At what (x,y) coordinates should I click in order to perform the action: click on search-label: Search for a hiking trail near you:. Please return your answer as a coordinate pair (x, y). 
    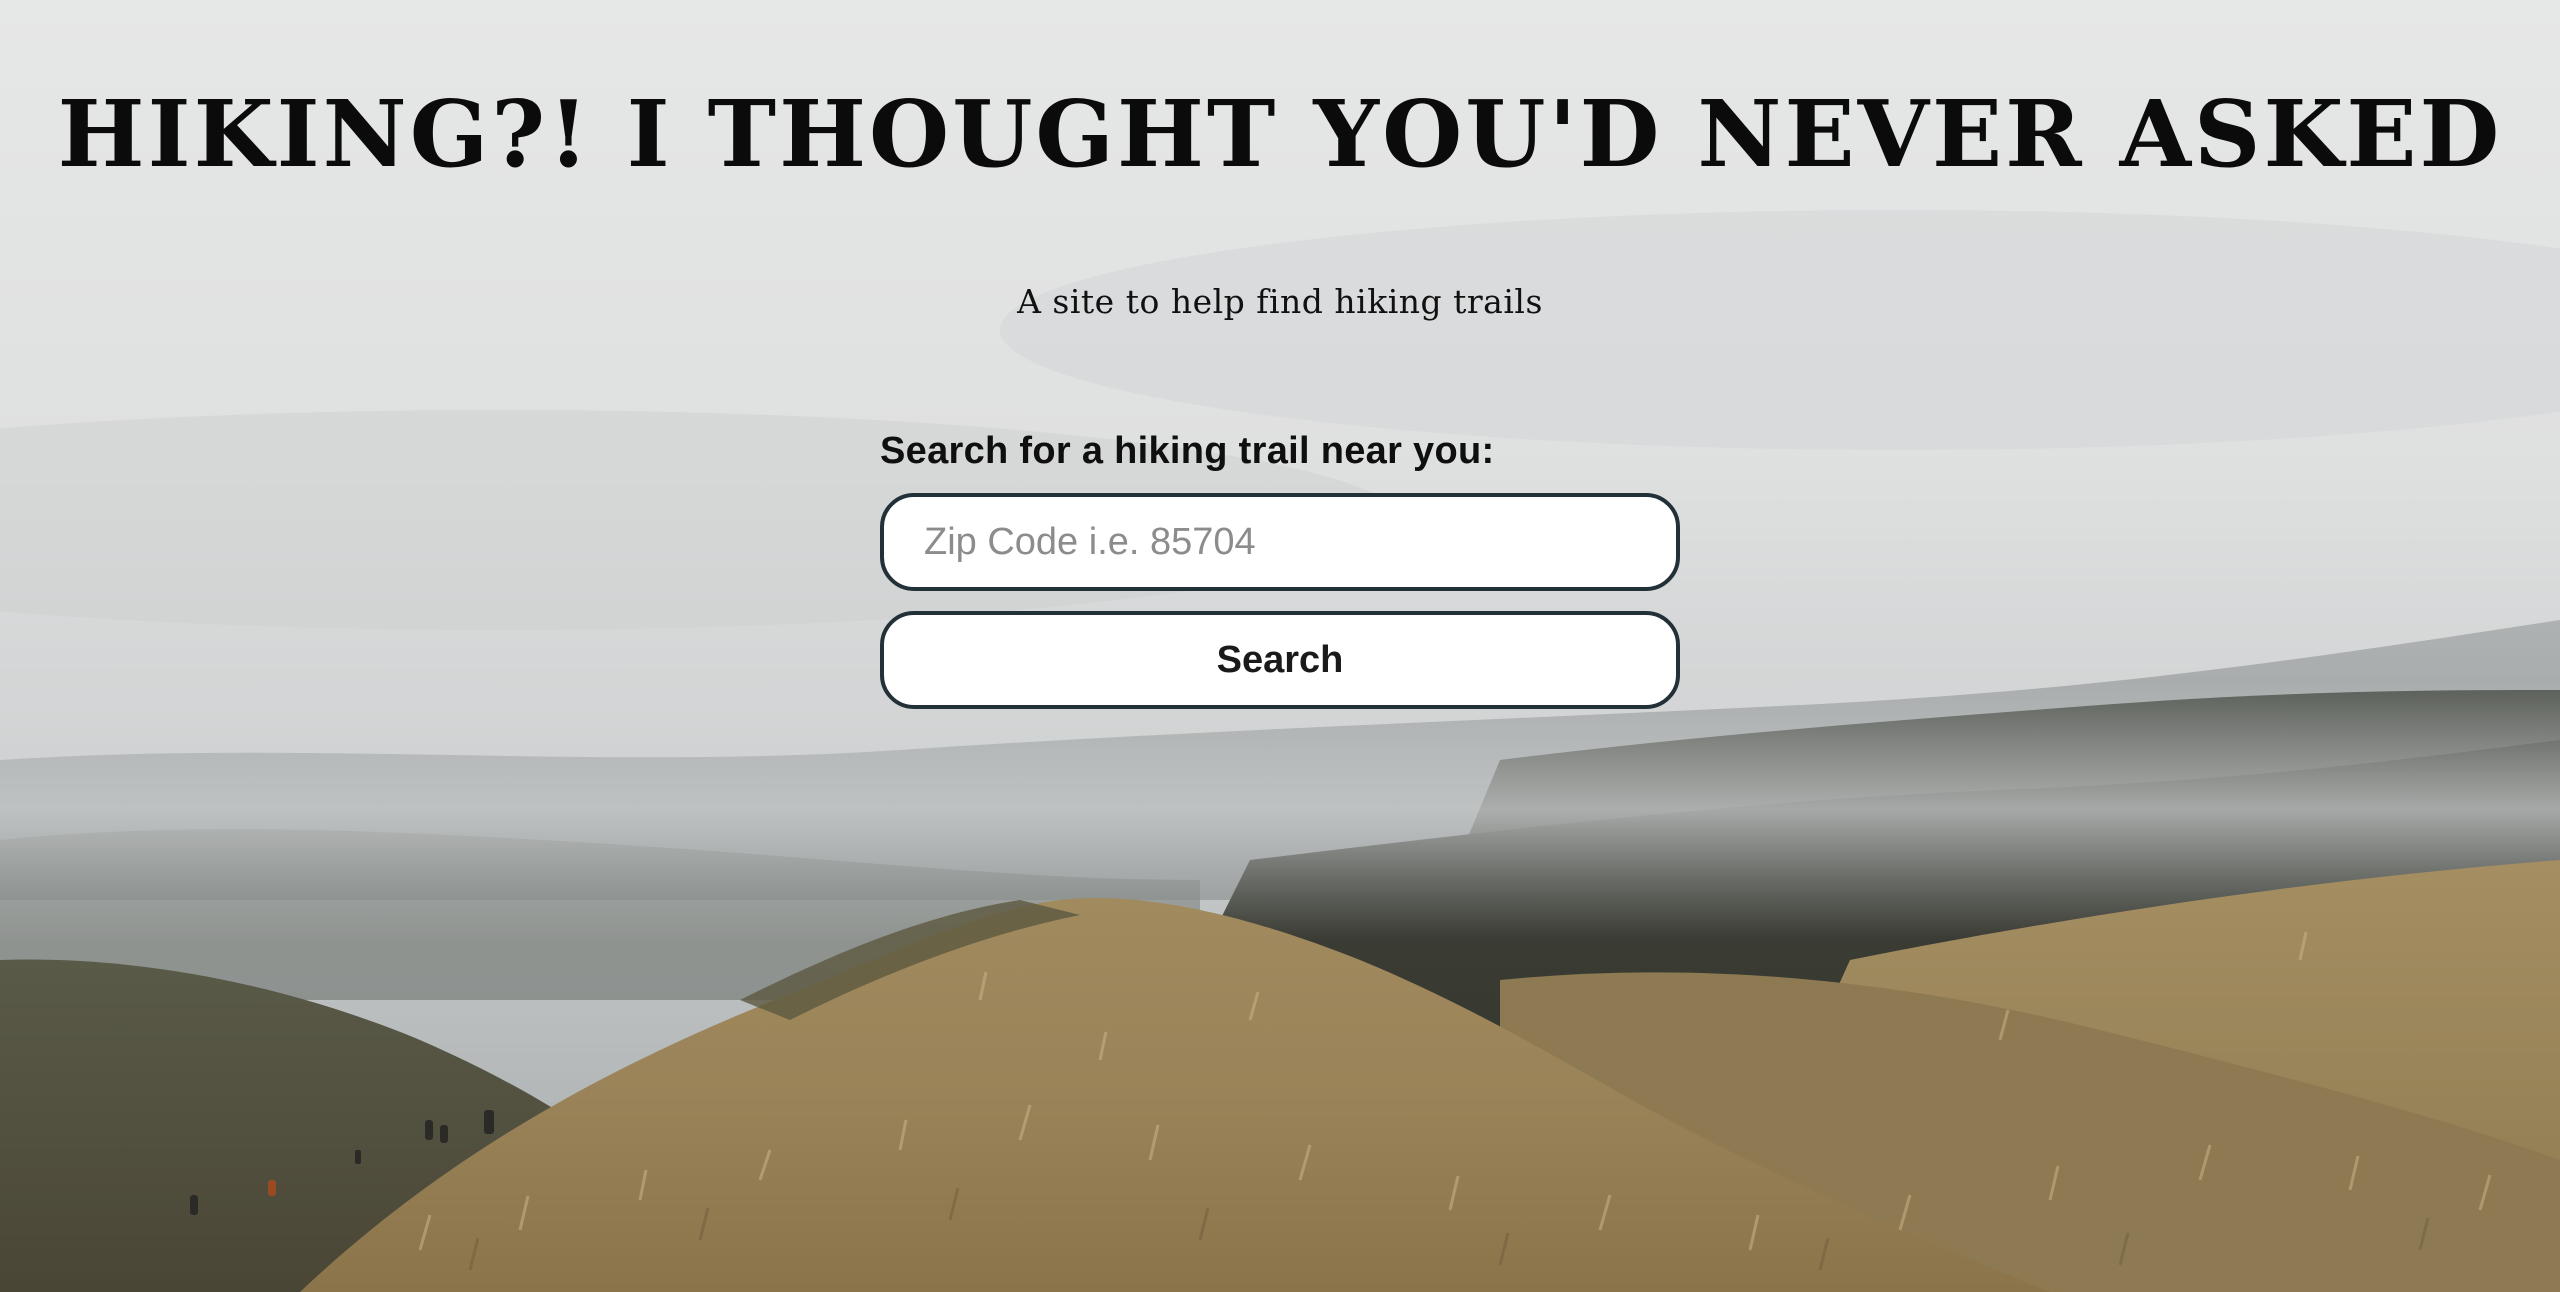
    Looking at the image, I should click on (1187, 451).